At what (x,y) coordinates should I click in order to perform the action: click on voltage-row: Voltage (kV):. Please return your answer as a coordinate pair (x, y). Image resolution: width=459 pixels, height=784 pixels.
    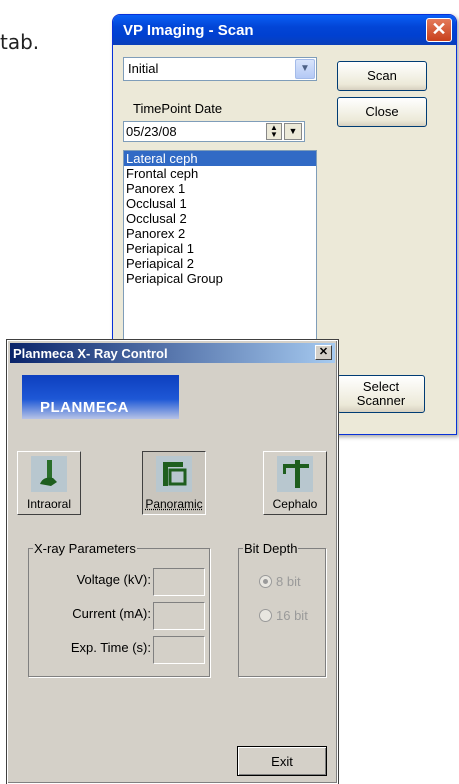
    Looking at the image, I should click on (119, 581).